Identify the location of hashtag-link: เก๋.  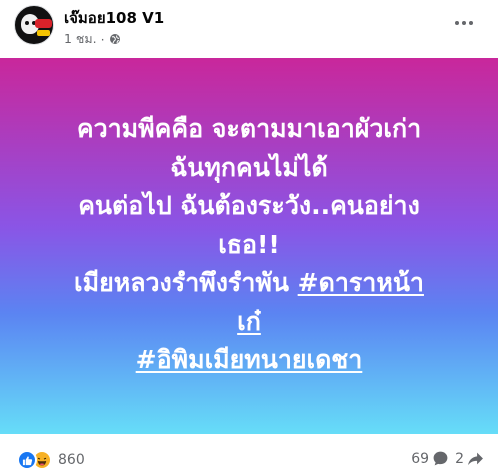
(249, 321).